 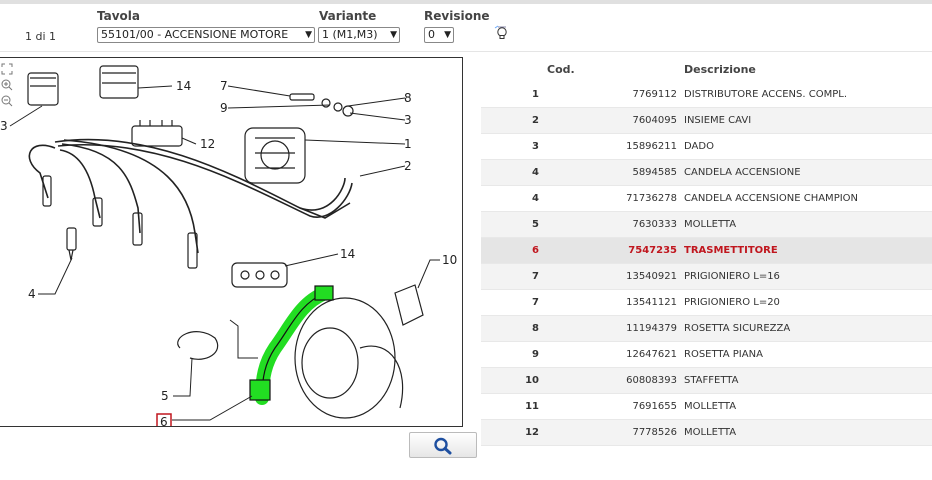 What do you see at coordinates (532, 380) in the screenshot?
I see `row-number: 10` at bounding box center [532, 380].